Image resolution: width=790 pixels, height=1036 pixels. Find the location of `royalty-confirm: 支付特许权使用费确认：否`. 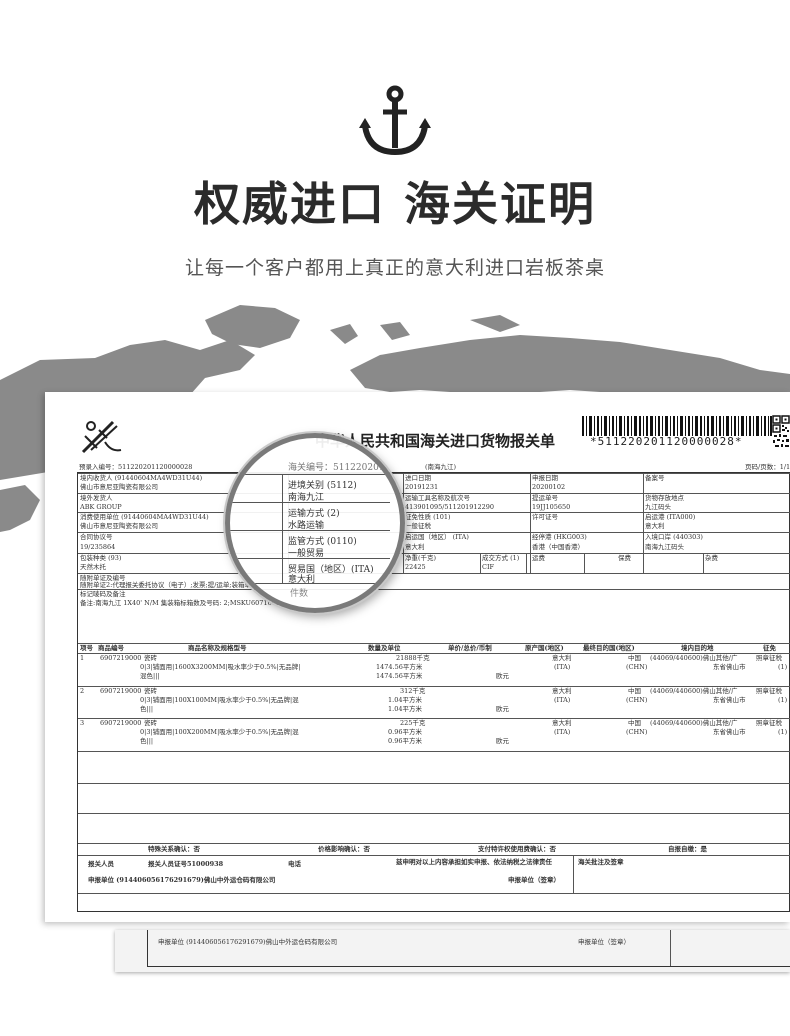

royalty-confirm: 支付特许权使用费确认：否 is located at coordinates (517, 849).